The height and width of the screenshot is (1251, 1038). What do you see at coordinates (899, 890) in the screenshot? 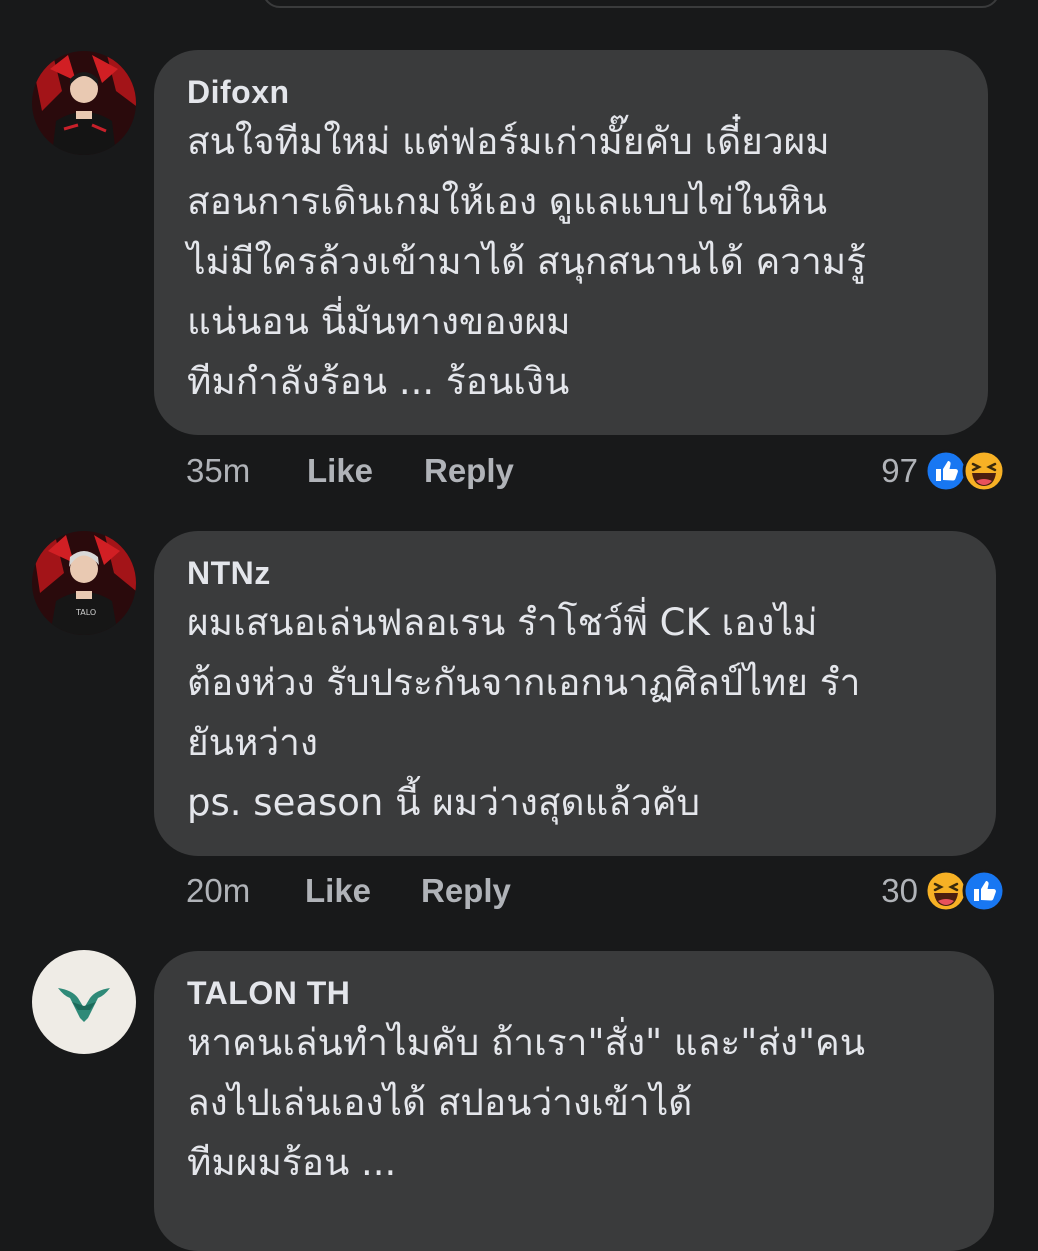
I see `reaction-count: 30` at bounding box center [899, 890].